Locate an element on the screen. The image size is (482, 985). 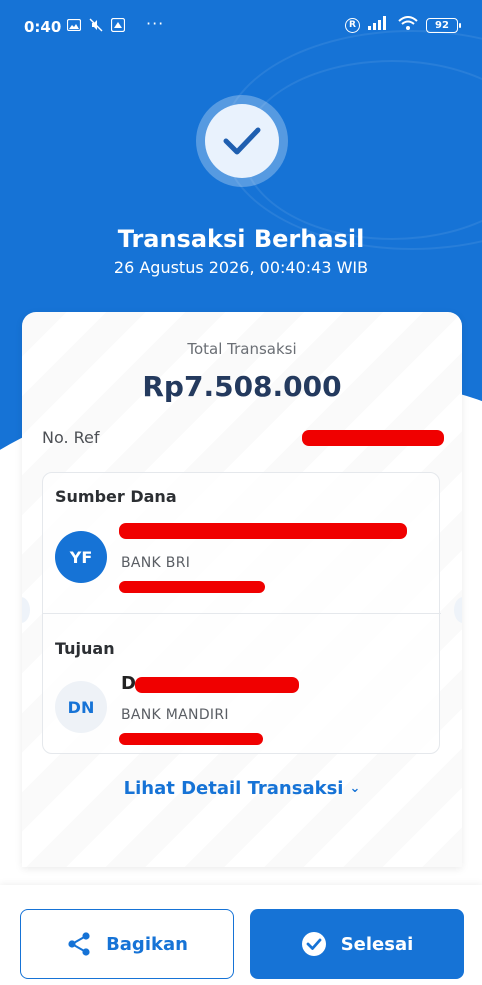
destination-bank: BANK MANDIRI is located at coordinates (175, 715).